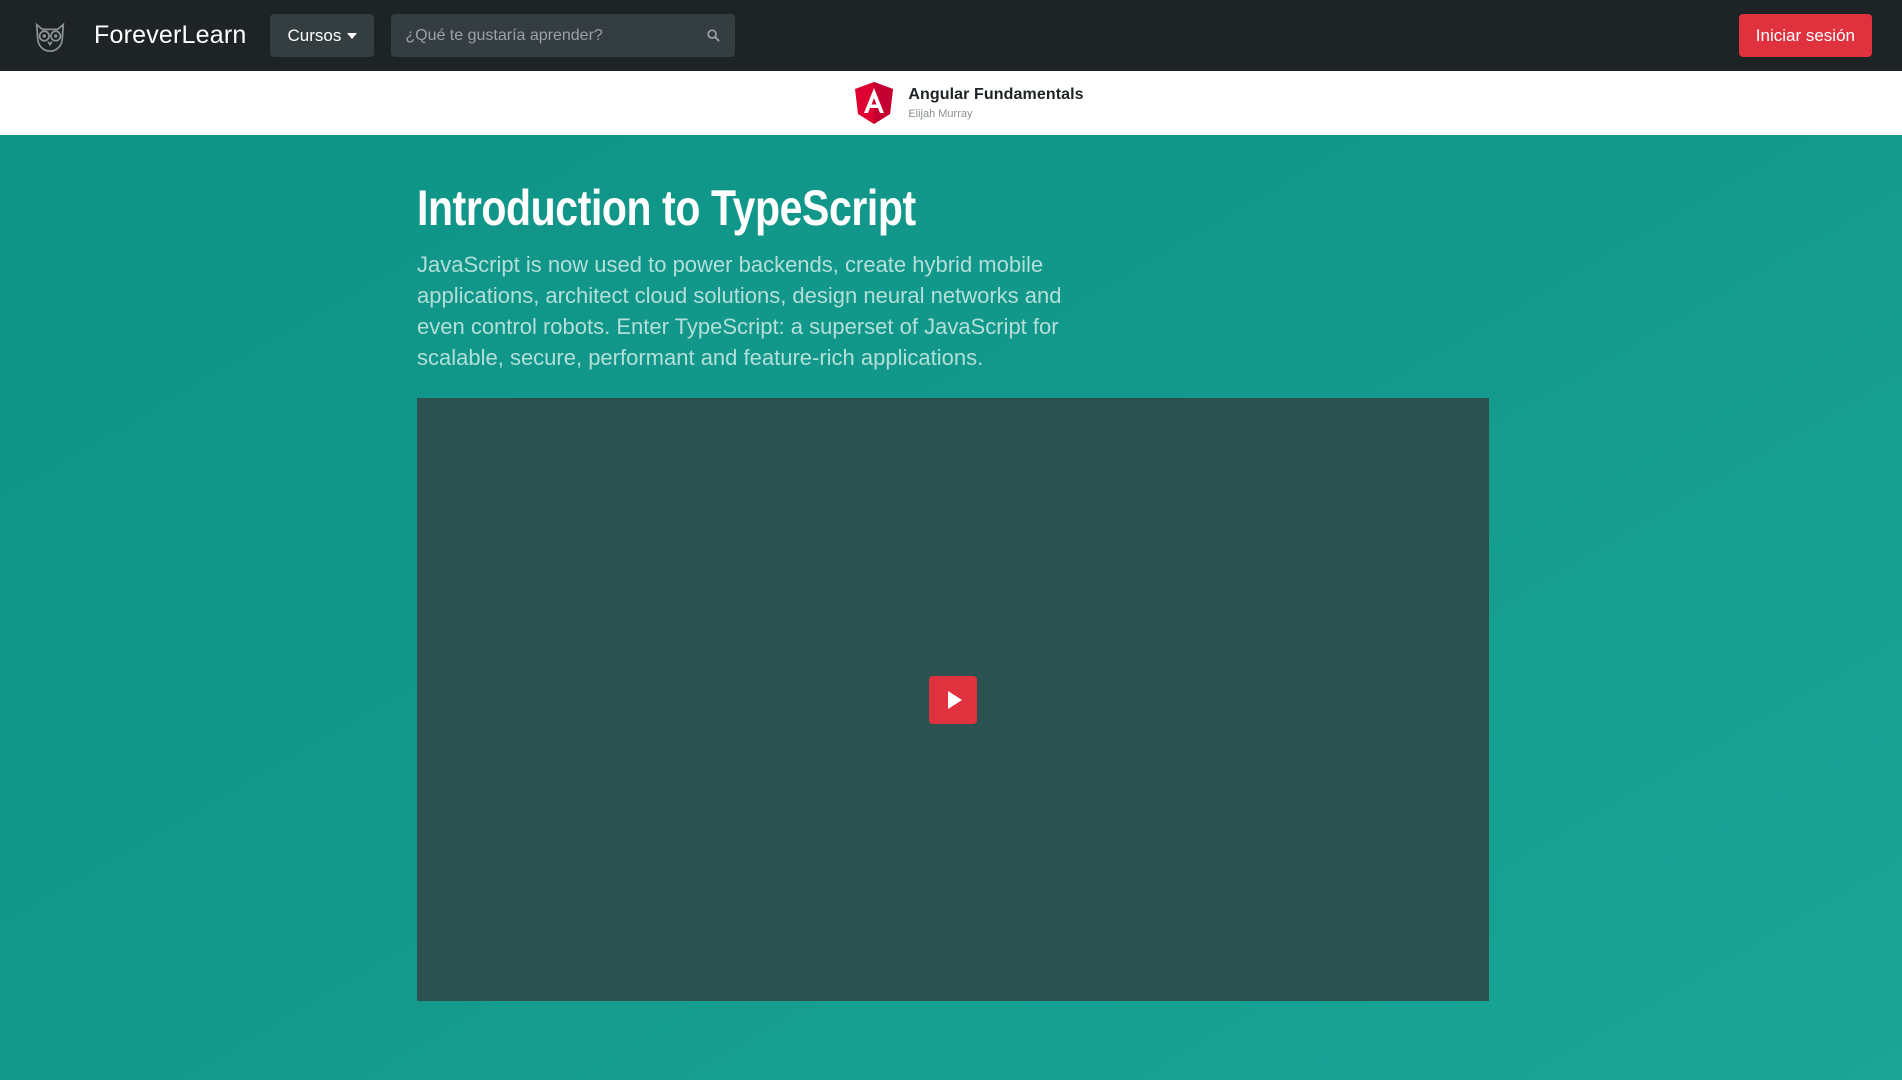 The height and width of the screenshot is (1080, 1902). What do you see at coordinates (874, 103) in the screenshot?
I see `angular-logo-icon` at bounding box center [874, 103].